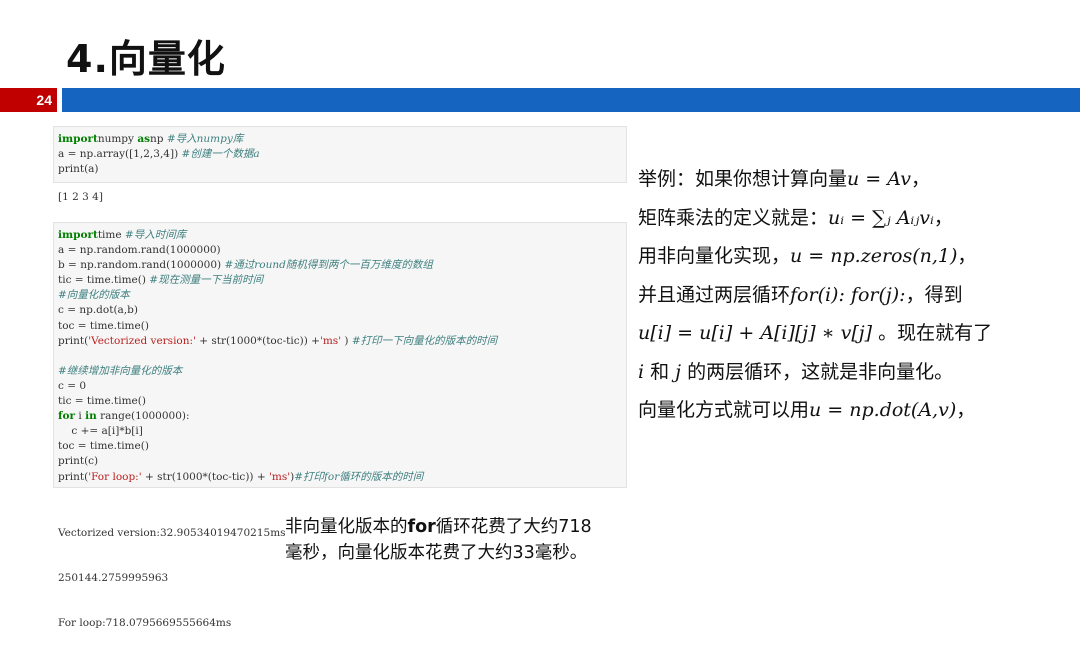  What do you see at coordinates (465, 540) in the screenshot?
I see `timing-note: 非向量化版本的for循环花费了大约718 毫秒，向量化版本花费了大约33毫秒。` at bounding box center [465, 540].